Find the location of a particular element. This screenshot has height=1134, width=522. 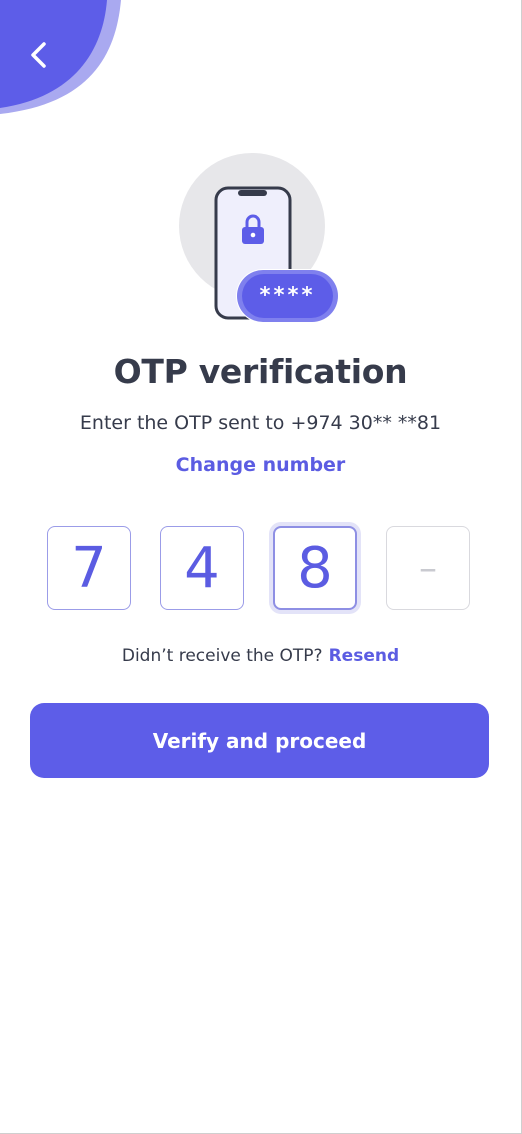

resend-row: Didn’t receive the OTP? Resend is located at coordinates (260, 656).